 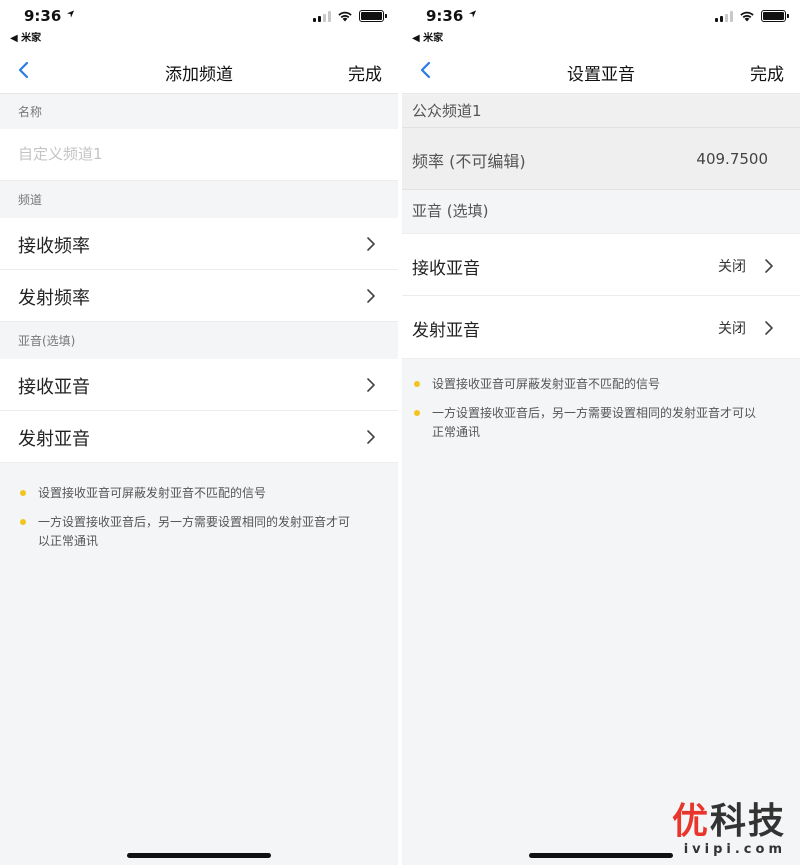 I want to click on channel-section-header: 频道, so click(x=199, y=200).